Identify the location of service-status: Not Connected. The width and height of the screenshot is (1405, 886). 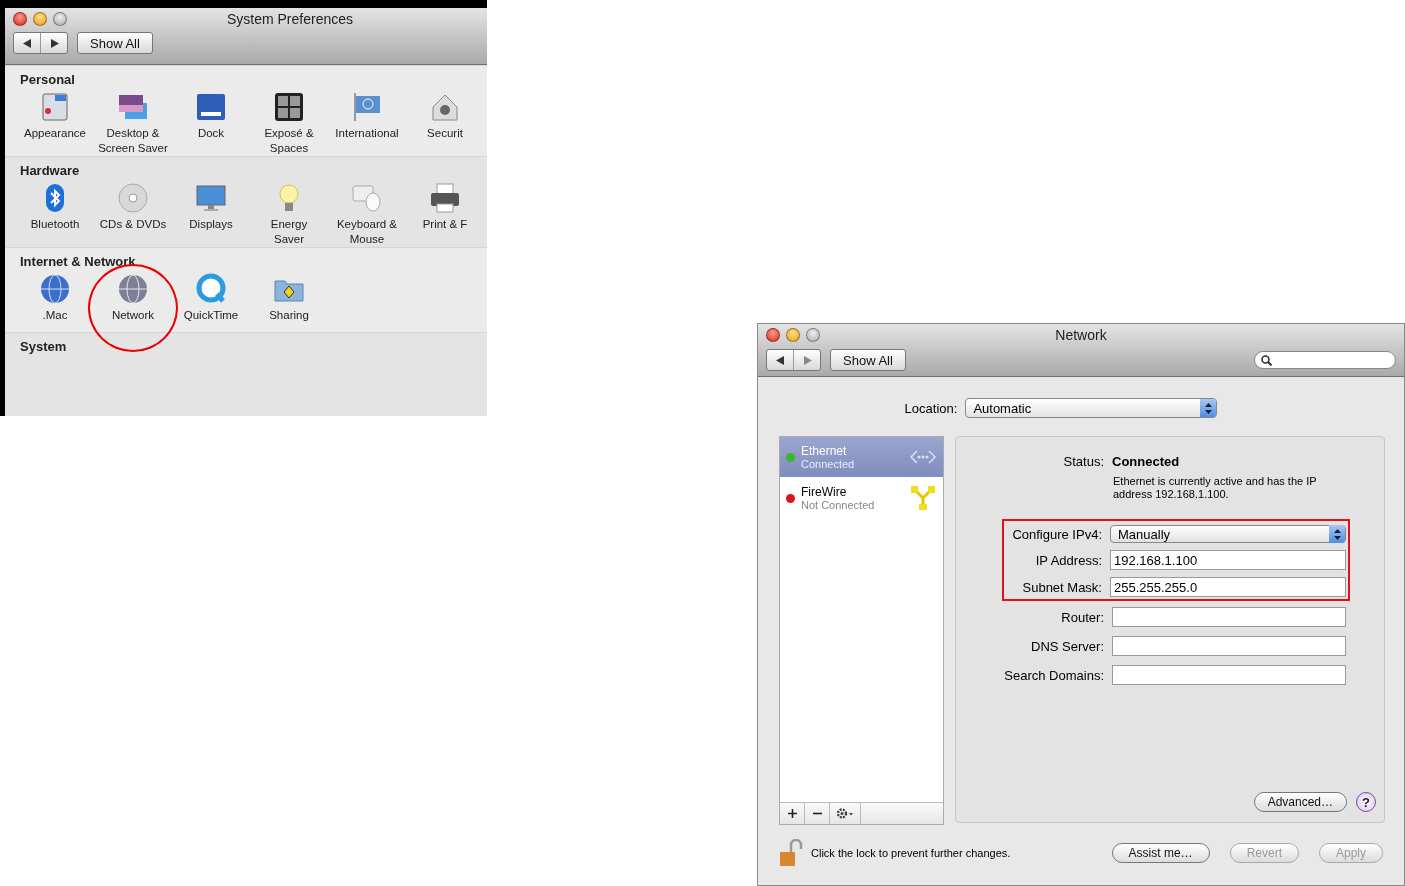
(838, 505).